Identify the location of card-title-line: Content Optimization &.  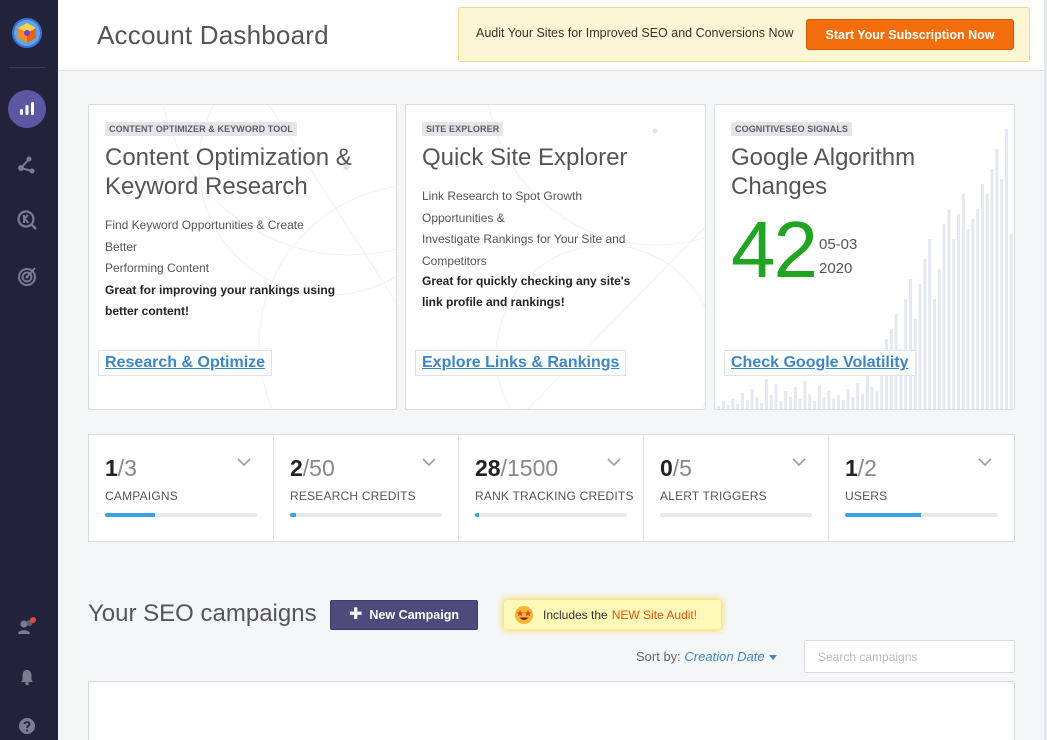
(228, 157).